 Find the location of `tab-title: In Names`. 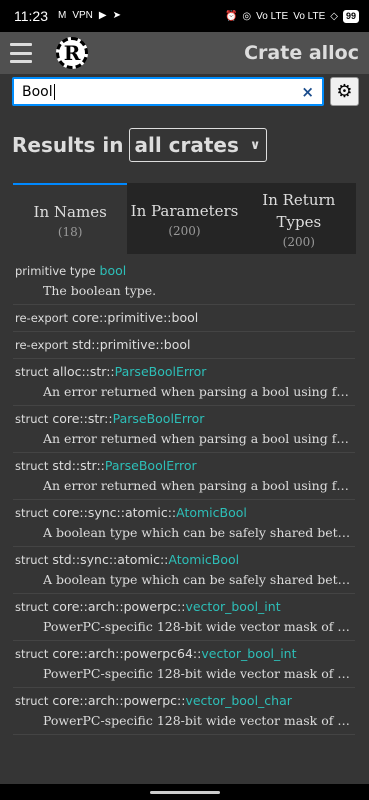

tab-title: In Names is located at coordinates (70, 211).